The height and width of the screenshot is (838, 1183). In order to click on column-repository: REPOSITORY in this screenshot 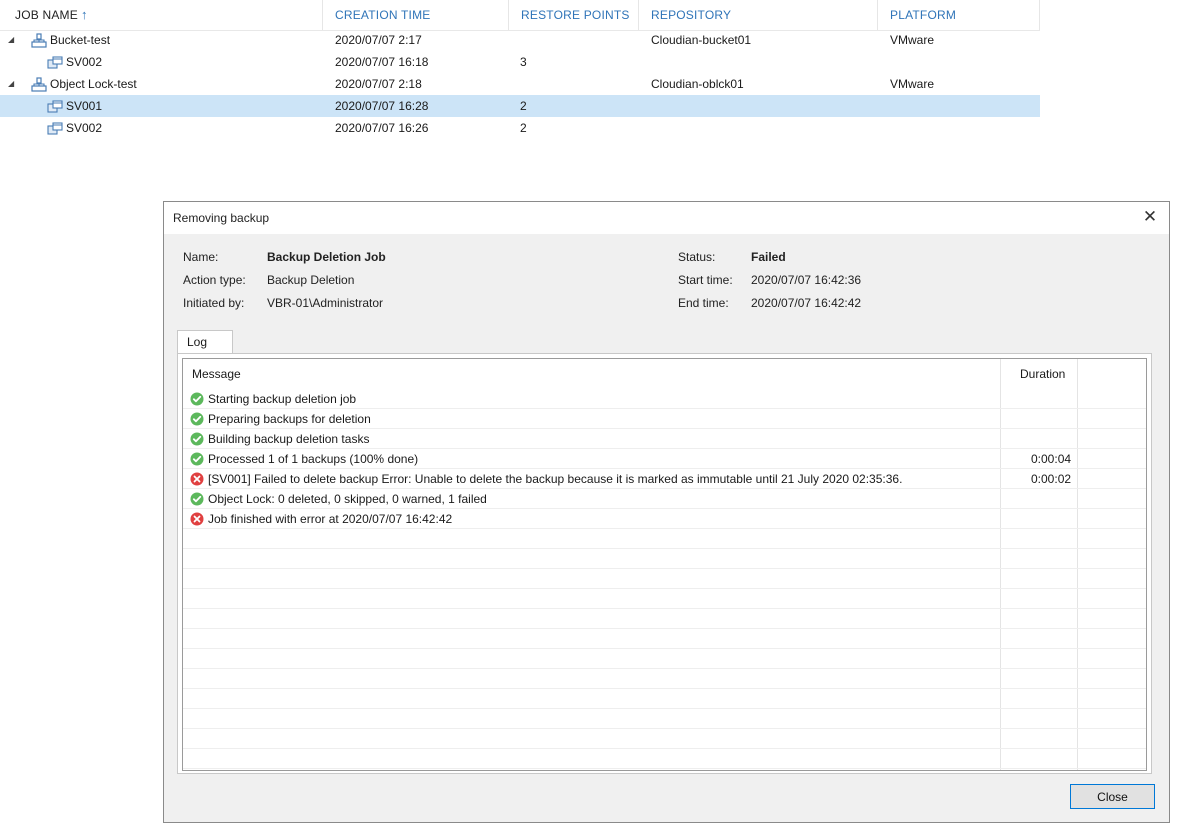, I will do `click(757, 15)`.